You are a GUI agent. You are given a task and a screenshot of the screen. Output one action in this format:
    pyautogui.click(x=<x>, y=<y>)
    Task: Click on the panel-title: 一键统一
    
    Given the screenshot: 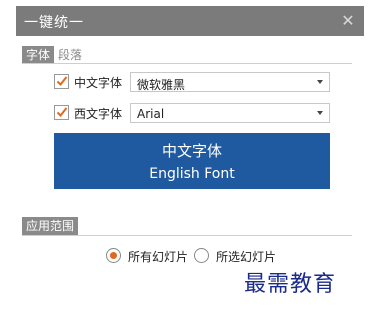 What is the action you would take?
    pyautogui.click(x=54, y=23)
    